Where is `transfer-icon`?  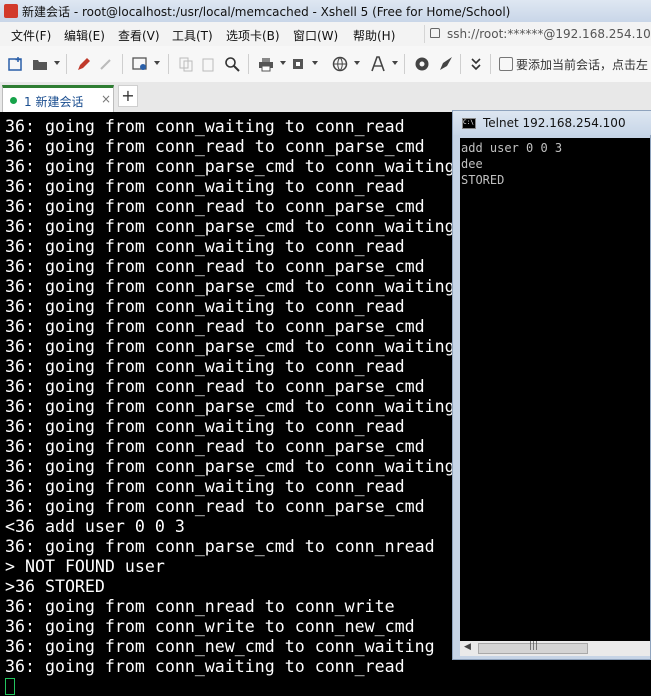 transfer-icon is located at coordinates (298, 64).